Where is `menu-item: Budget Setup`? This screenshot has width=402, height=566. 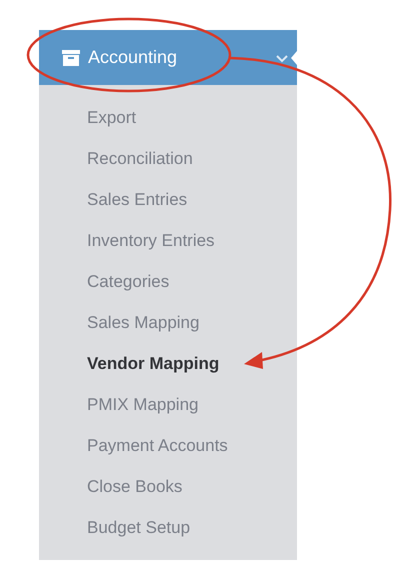 menu-item: Budget Setup is located at coordinates (138, 536).